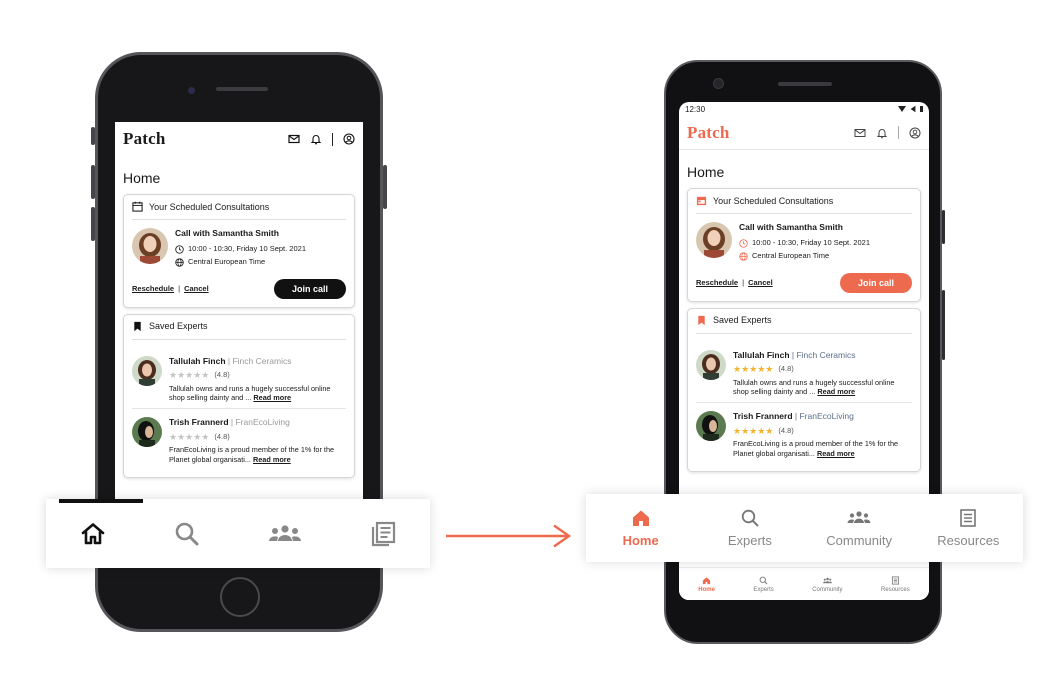 The height and width of the screenshot is (692, 1061). Describe the element at coordinates (695, 109) in the screenshot. I see `status-time: 12:30` at that location.